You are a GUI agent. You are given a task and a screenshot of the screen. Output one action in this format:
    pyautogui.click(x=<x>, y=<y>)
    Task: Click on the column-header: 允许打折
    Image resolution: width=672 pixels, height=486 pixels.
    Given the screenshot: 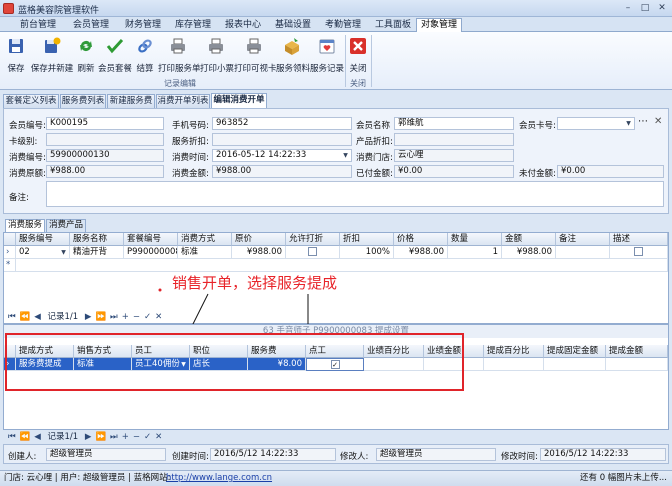 What is the action you would take?
    pyautogui.click(x=313, y=239)
    